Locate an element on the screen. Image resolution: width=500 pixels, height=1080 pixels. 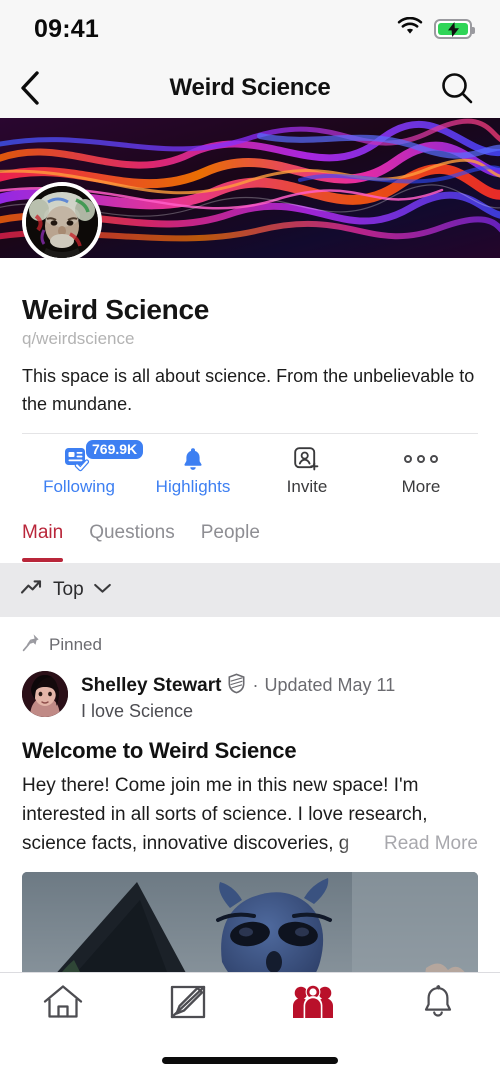
tabbar-spaces is located at coordinates (312, 1004).